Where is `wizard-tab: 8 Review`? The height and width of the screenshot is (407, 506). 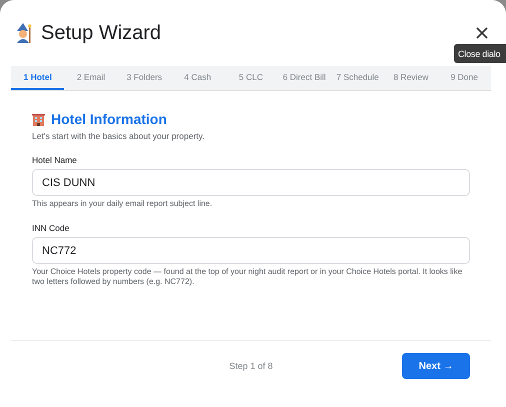
wizard-tab: 8 Review is located at coordinates (411, 78).